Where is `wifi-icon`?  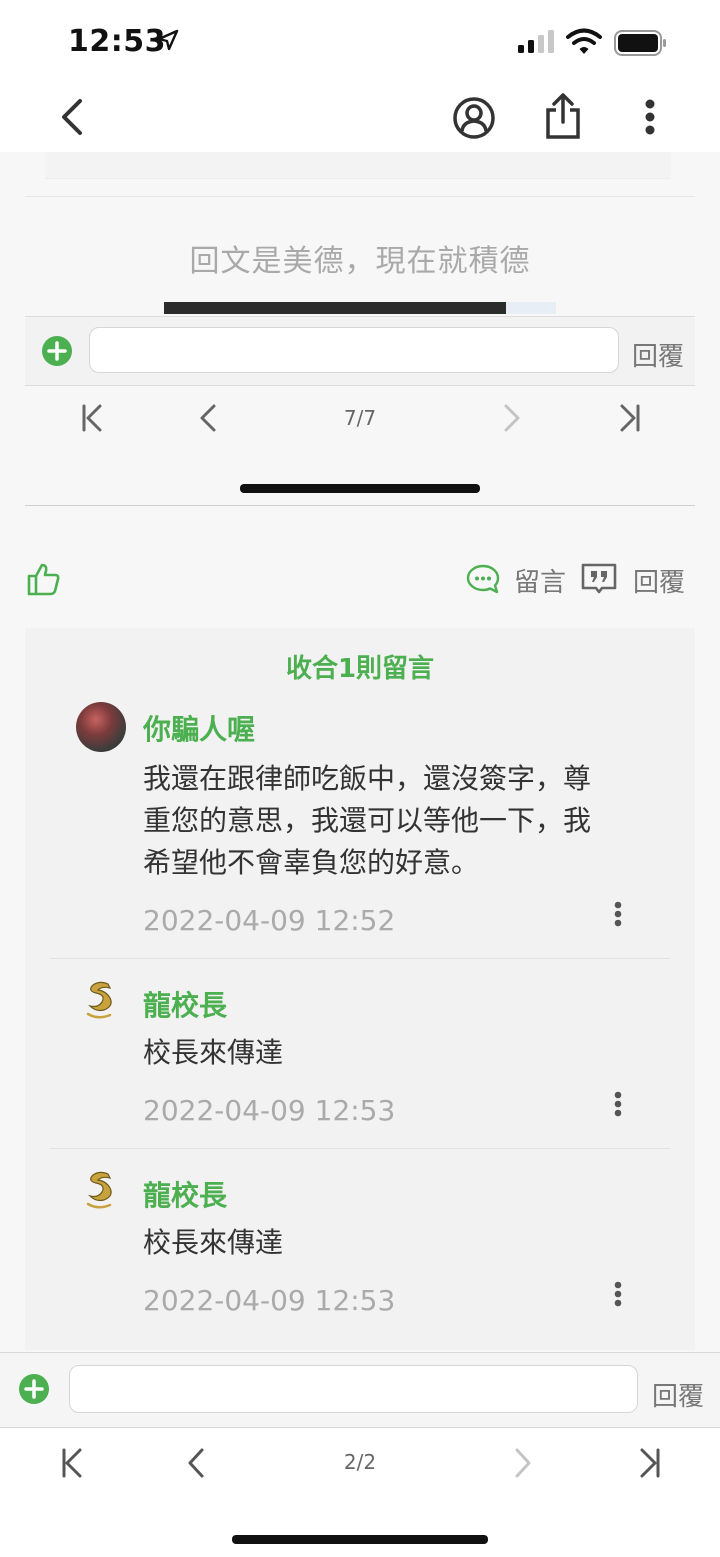 wifi-icon is located at coordinates (584, 41).